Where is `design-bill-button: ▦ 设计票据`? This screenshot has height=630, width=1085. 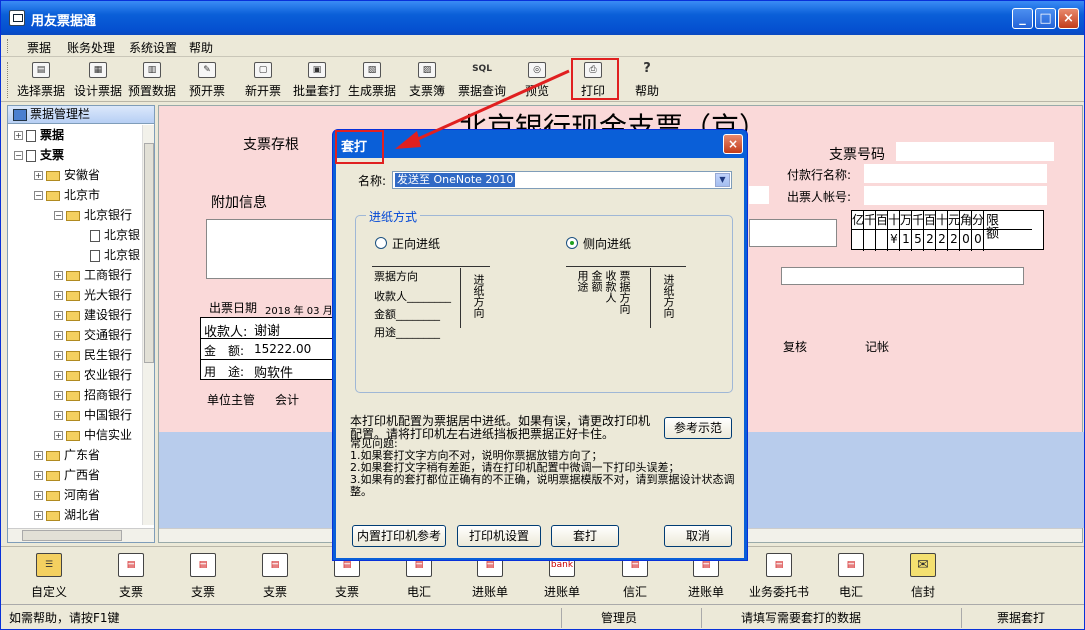 design-bill-button: ▦ 设计票据 is located at coordinates (98, 81).